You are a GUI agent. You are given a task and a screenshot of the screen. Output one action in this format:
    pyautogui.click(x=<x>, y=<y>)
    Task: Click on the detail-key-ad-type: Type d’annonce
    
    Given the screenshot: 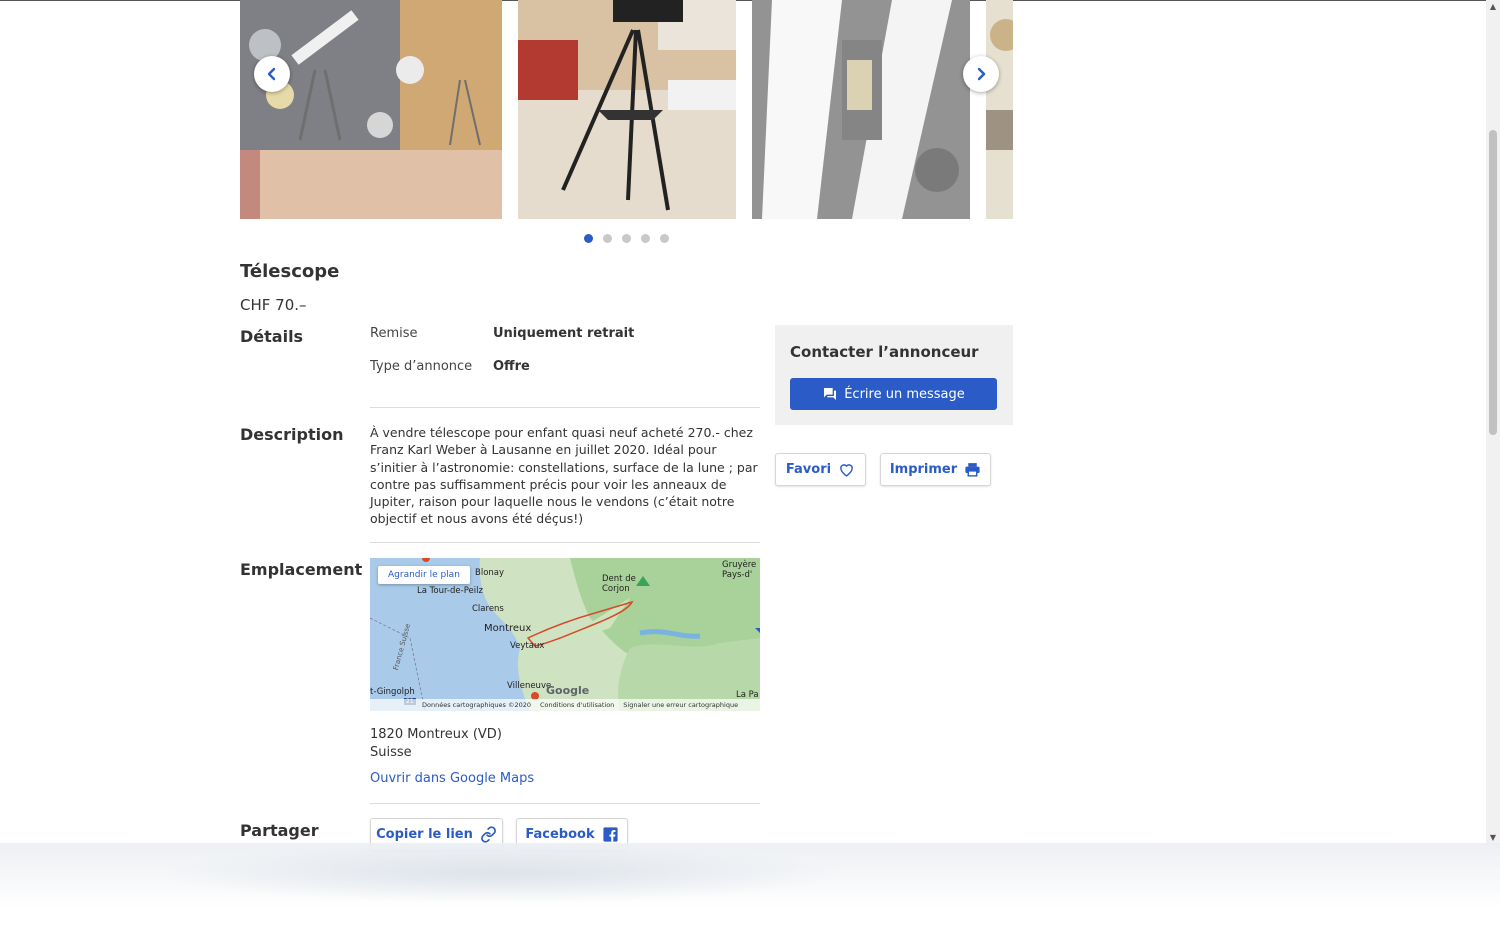 What is the action you would take?
    pyautogui.click(x=421, y=366)
    